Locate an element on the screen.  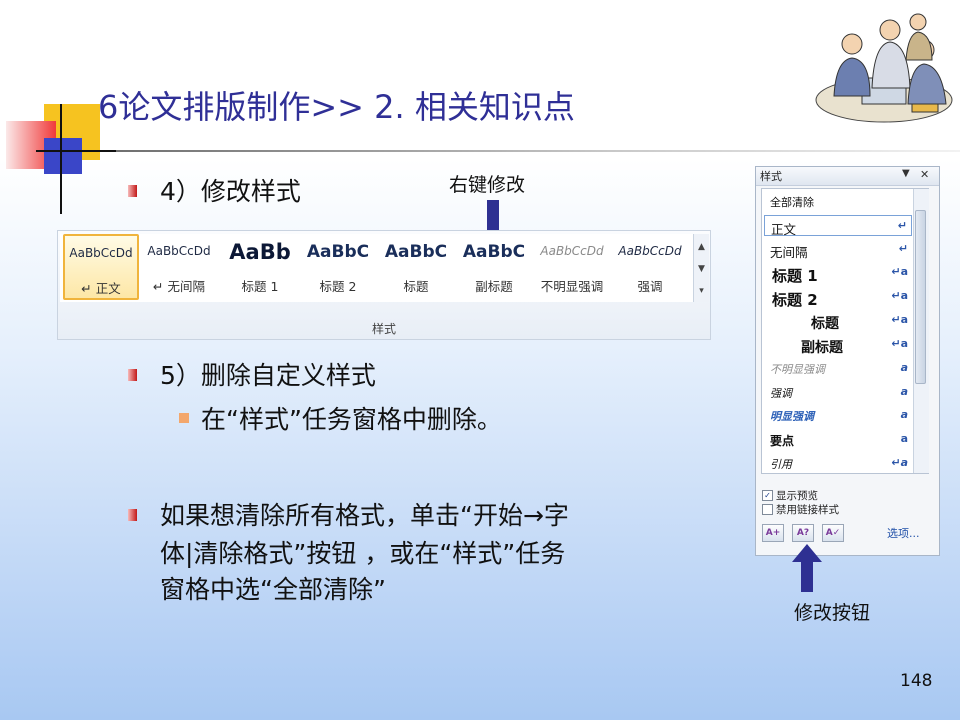
style-heading-1: AaBb 标题 1 is located at coordinates (260, 267).